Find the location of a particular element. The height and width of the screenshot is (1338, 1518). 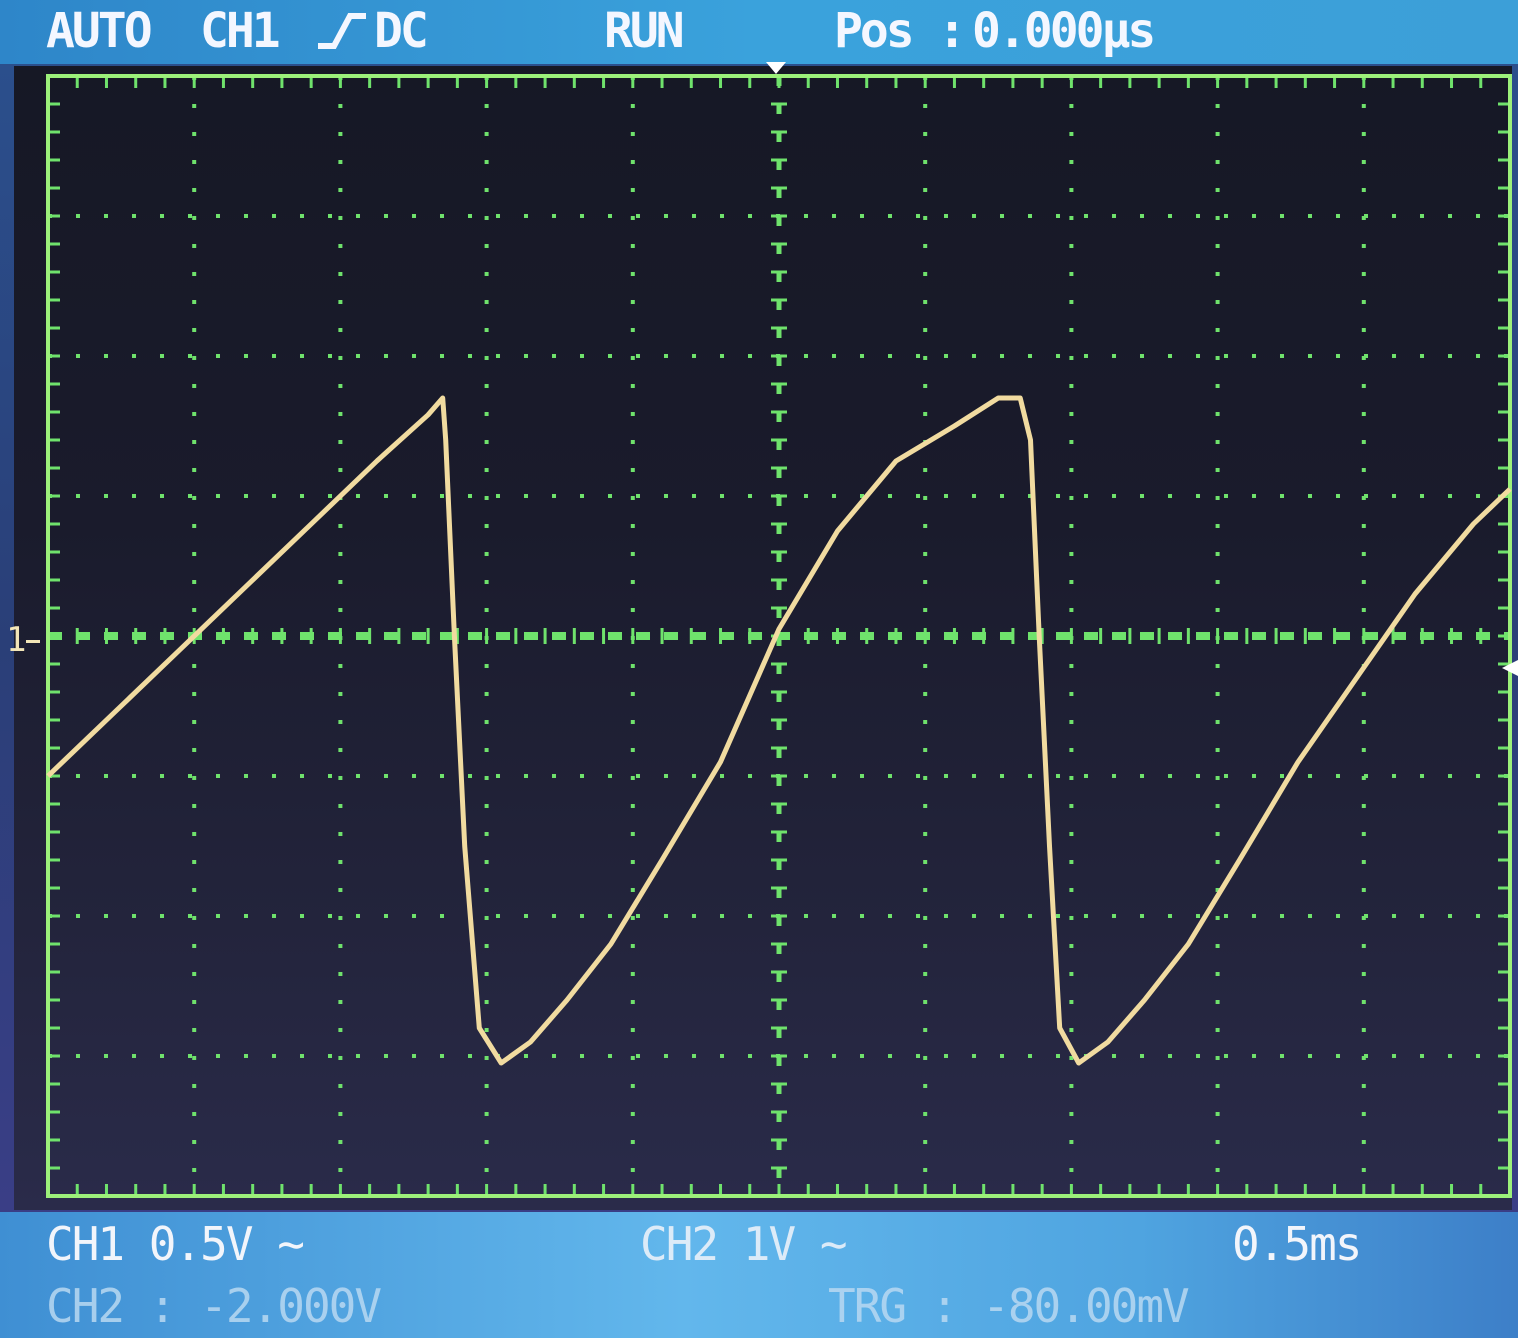

trigger-level: TRG : -80.00mV is located at coordinates (1009, 1306).